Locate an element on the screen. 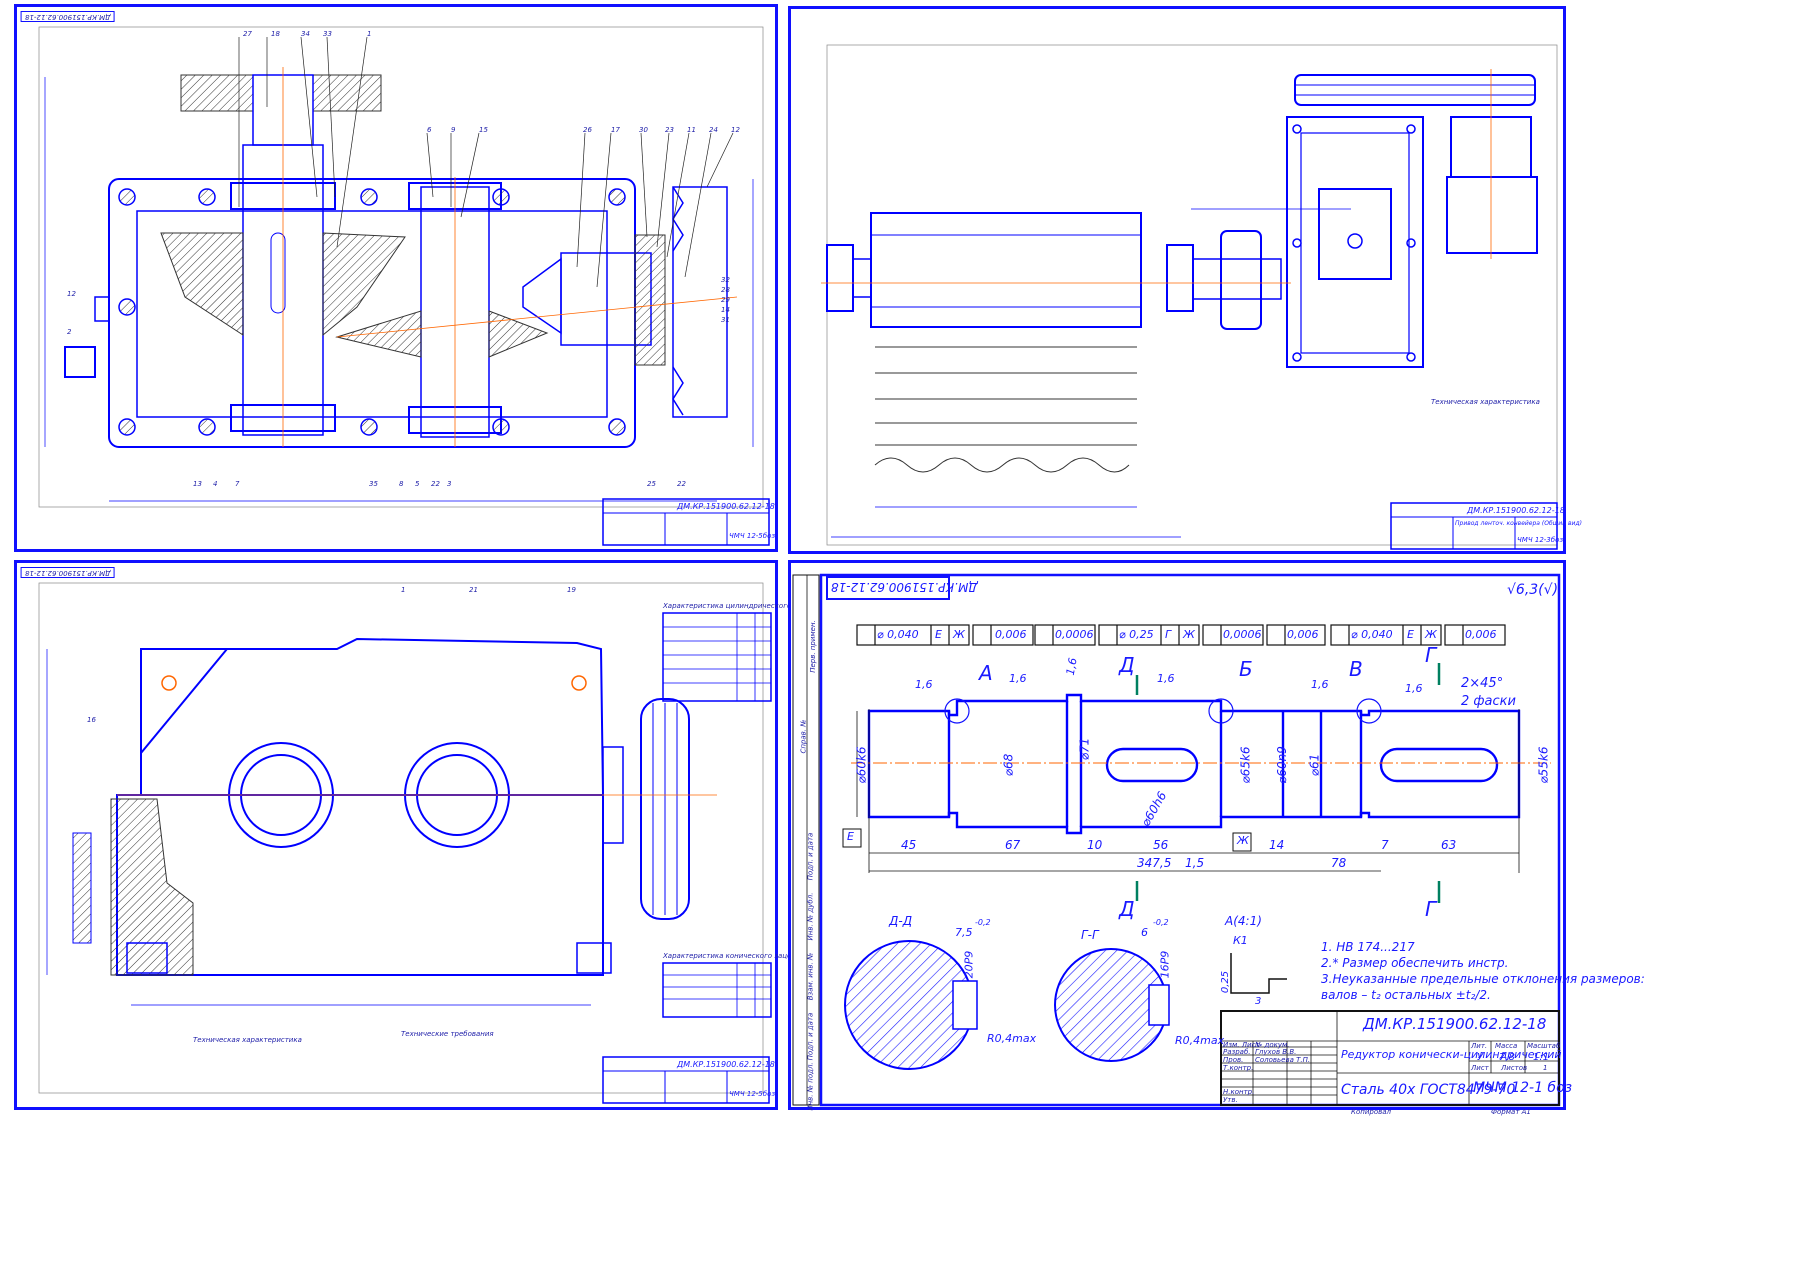 Image resolution: width=1794 pixels, height=1276 pixels. tb-row-4: Т.контр. is located at coordinates (1238, 1068).